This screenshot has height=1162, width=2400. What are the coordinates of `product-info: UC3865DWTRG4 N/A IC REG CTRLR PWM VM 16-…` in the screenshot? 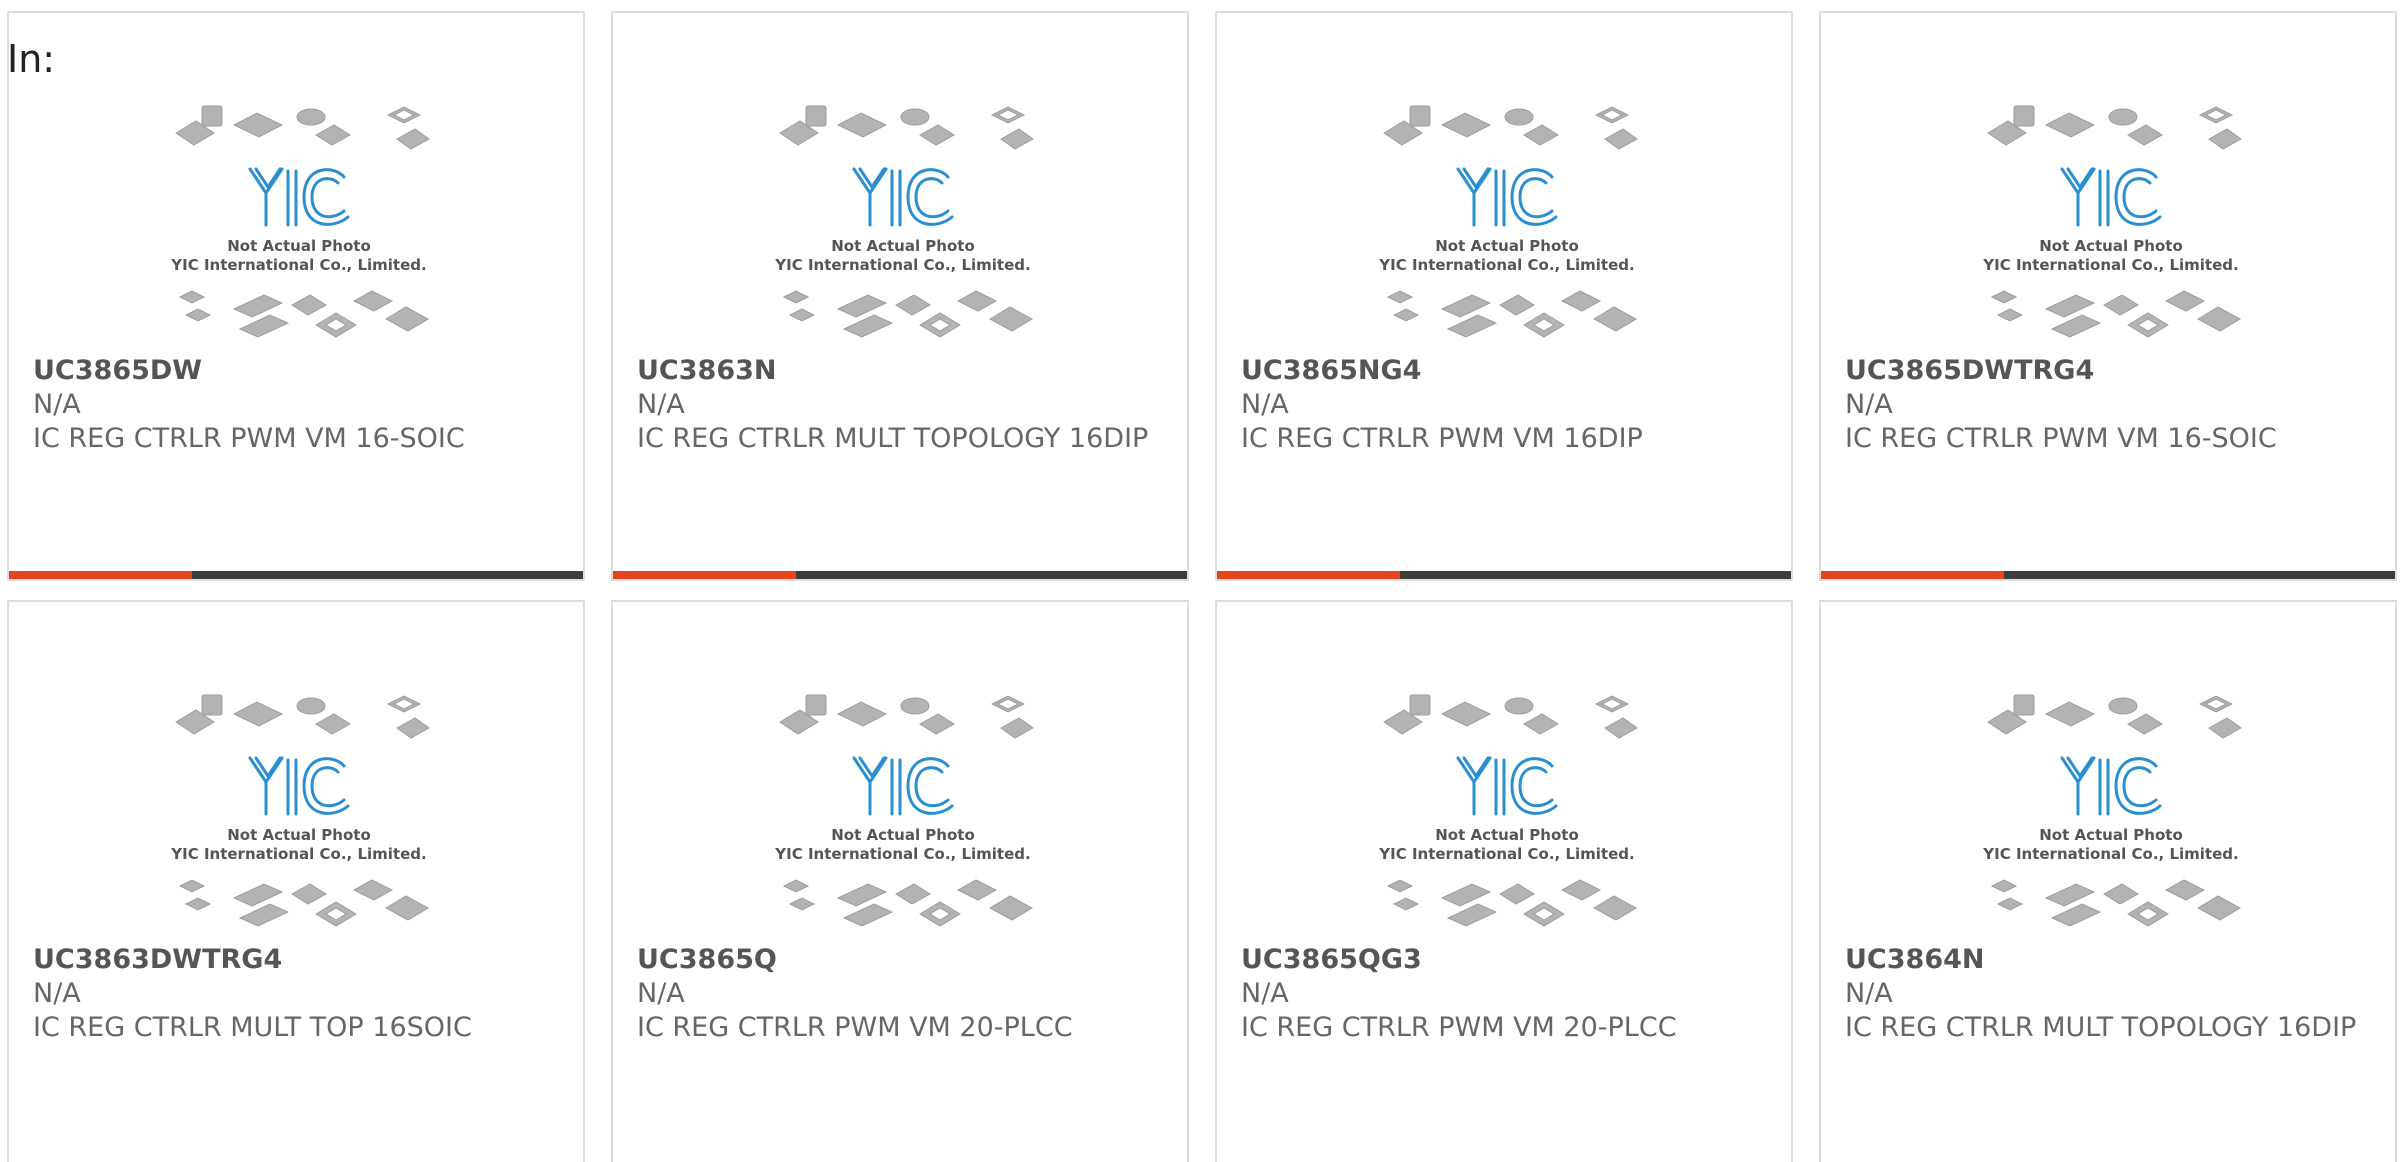 It's located at (2108, 405).